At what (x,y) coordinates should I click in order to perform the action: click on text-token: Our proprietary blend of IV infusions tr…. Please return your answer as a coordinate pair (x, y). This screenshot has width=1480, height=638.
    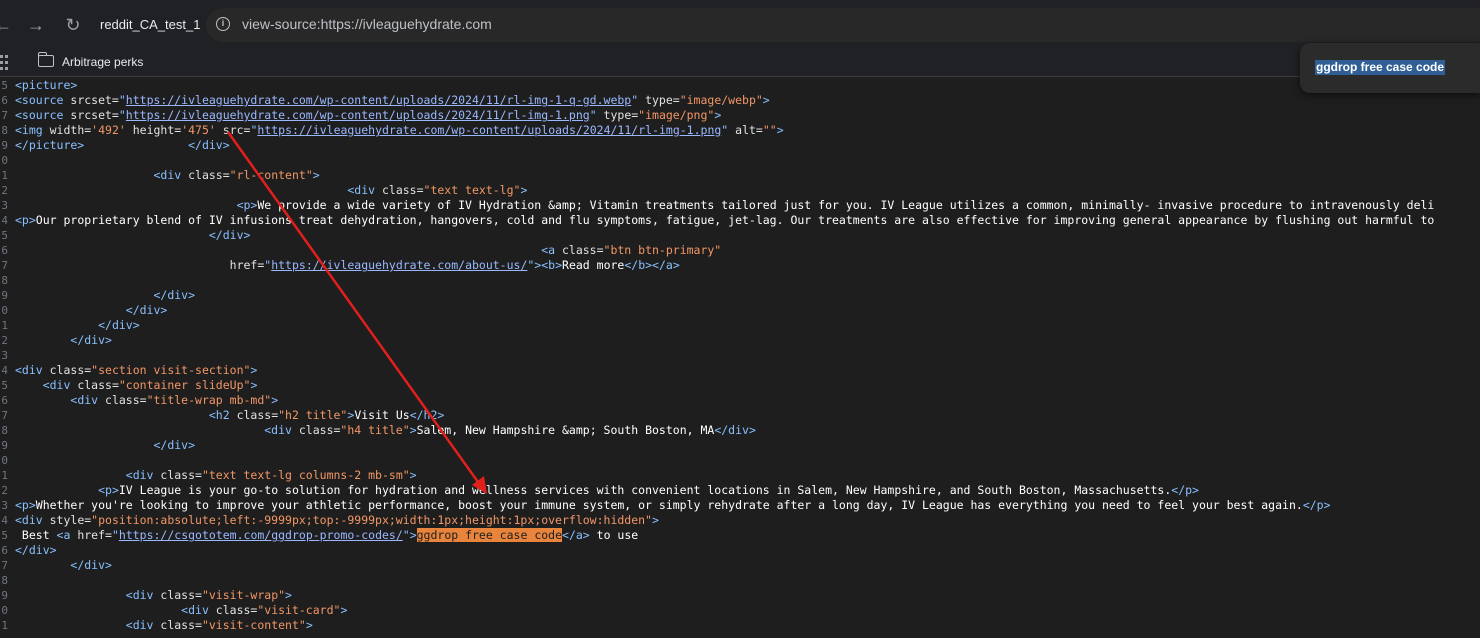
    Looking at the image, I should click on (735, 220).